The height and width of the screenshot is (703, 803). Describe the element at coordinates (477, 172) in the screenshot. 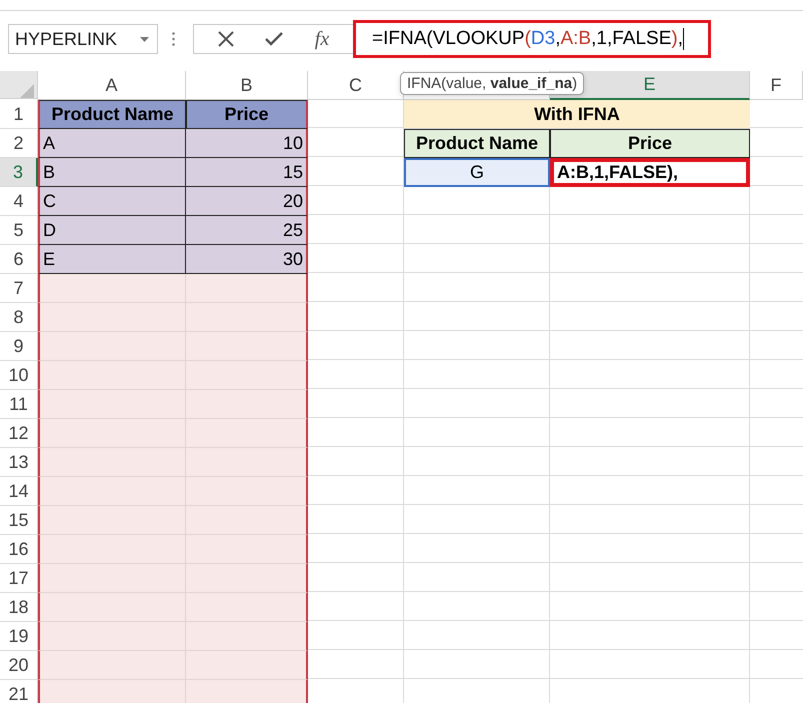

I see `table-cell: G` at that location.